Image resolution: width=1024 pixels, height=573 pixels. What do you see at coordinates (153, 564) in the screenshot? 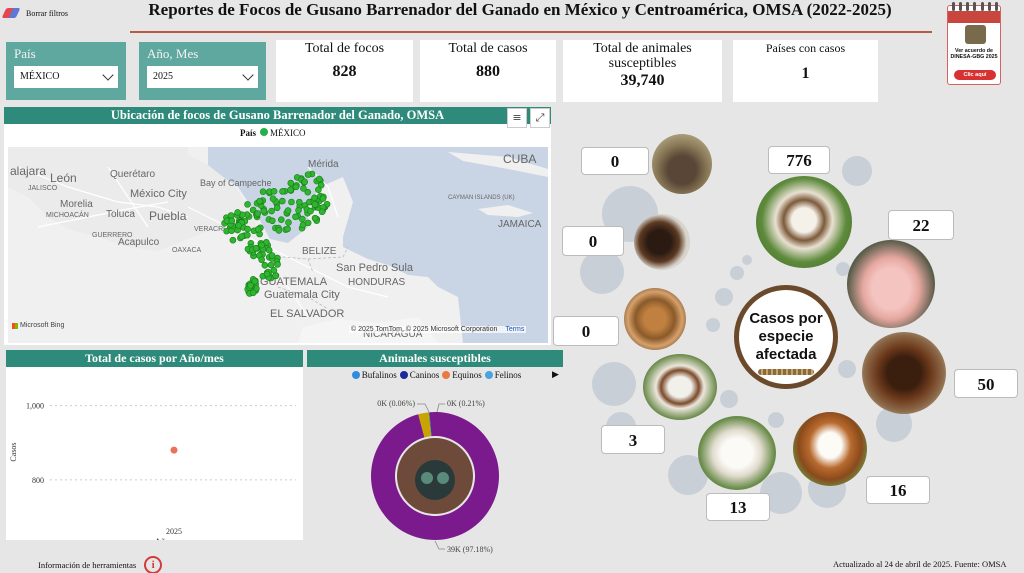
I see `info-icon: i` at bounding box center [153, 564].